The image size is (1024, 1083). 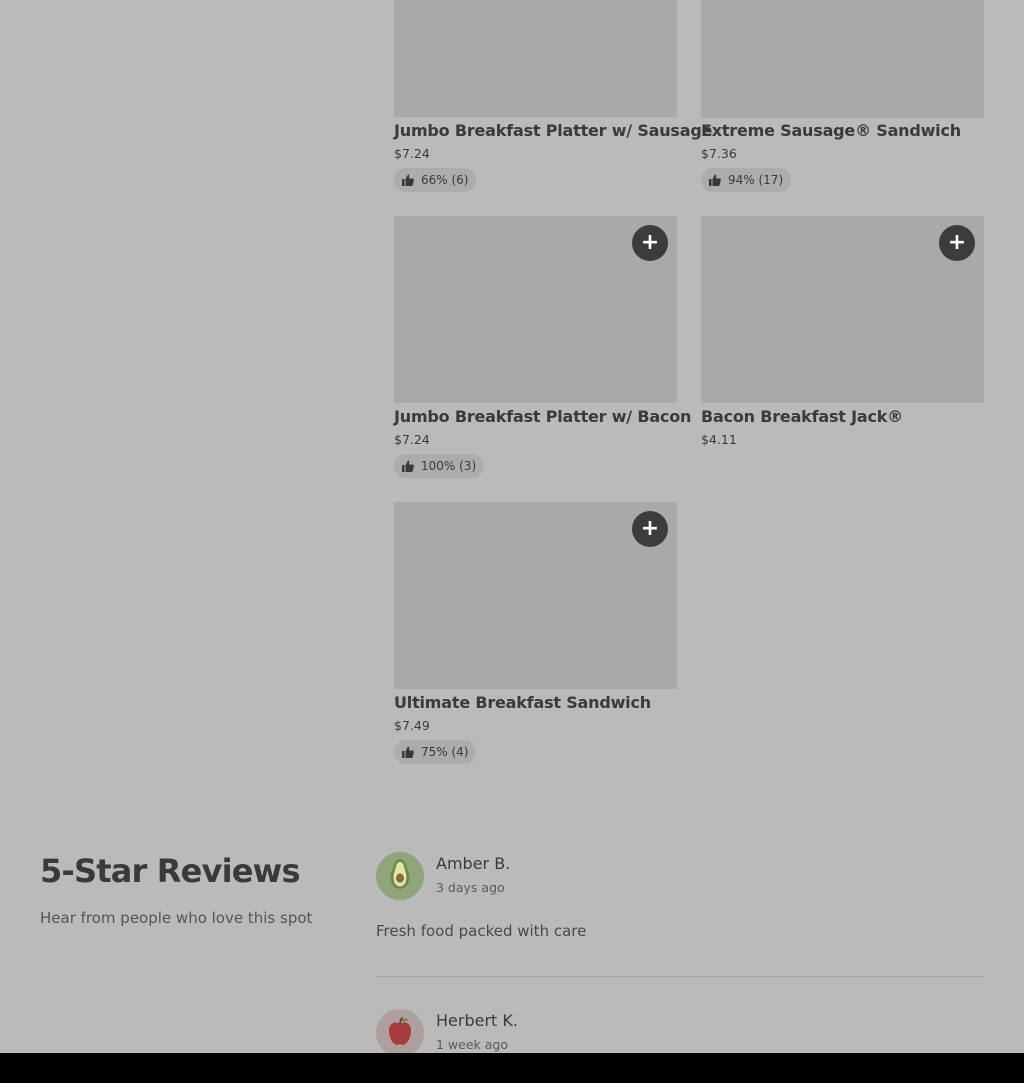 What do you see at coordinates (719, 439) in the screenshot?
I see `menu-item-price: $4.11` at bounding box center [719, 439].